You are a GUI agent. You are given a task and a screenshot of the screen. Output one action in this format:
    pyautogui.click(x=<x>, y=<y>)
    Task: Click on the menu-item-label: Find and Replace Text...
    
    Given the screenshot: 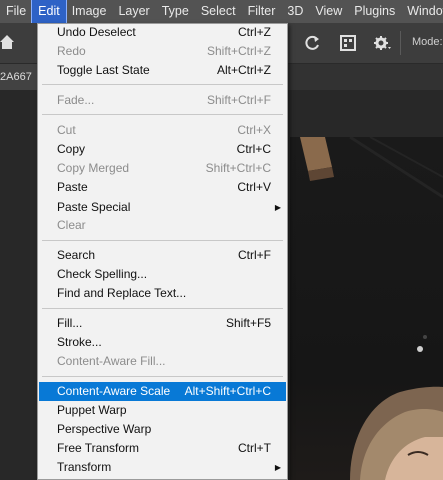 What is the action you would take?
    pyautogui.click(x=122, y=293)
    